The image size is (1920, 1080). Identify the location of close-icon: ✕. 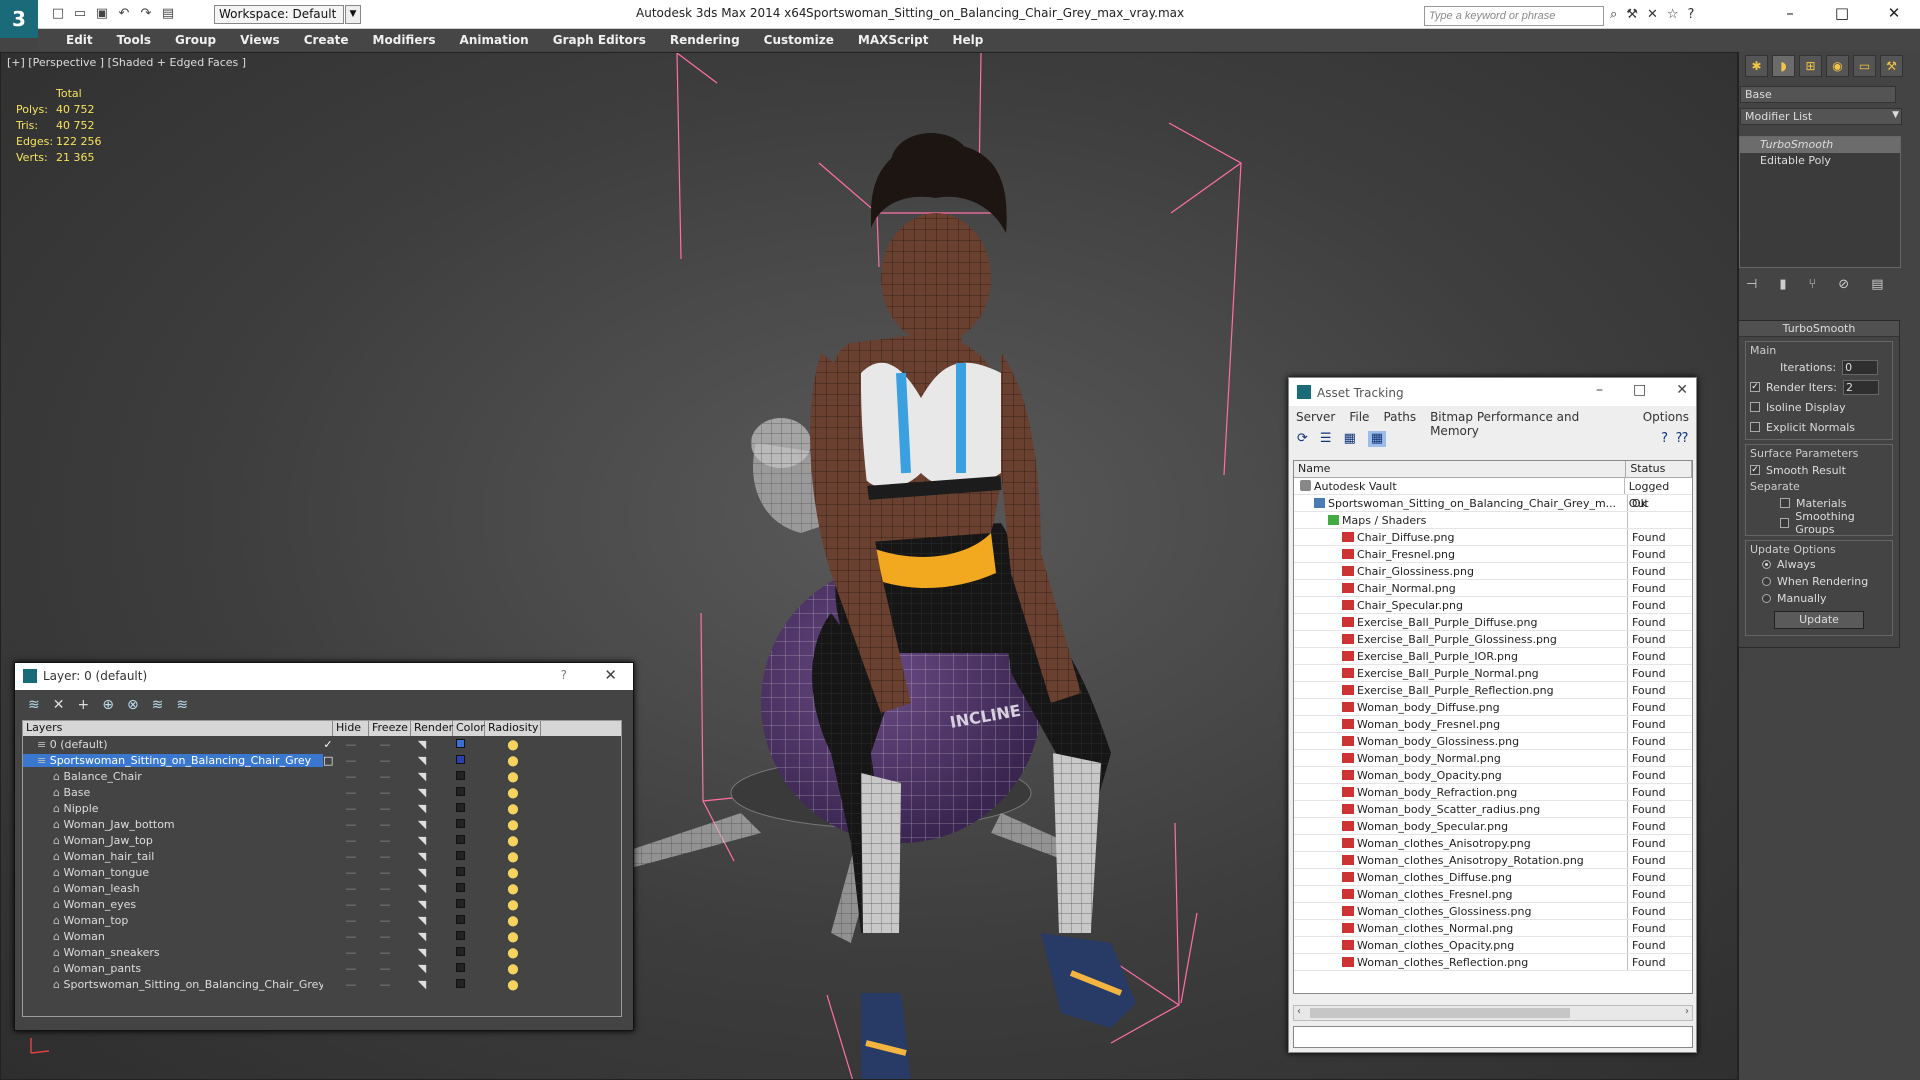
(1894, 14).